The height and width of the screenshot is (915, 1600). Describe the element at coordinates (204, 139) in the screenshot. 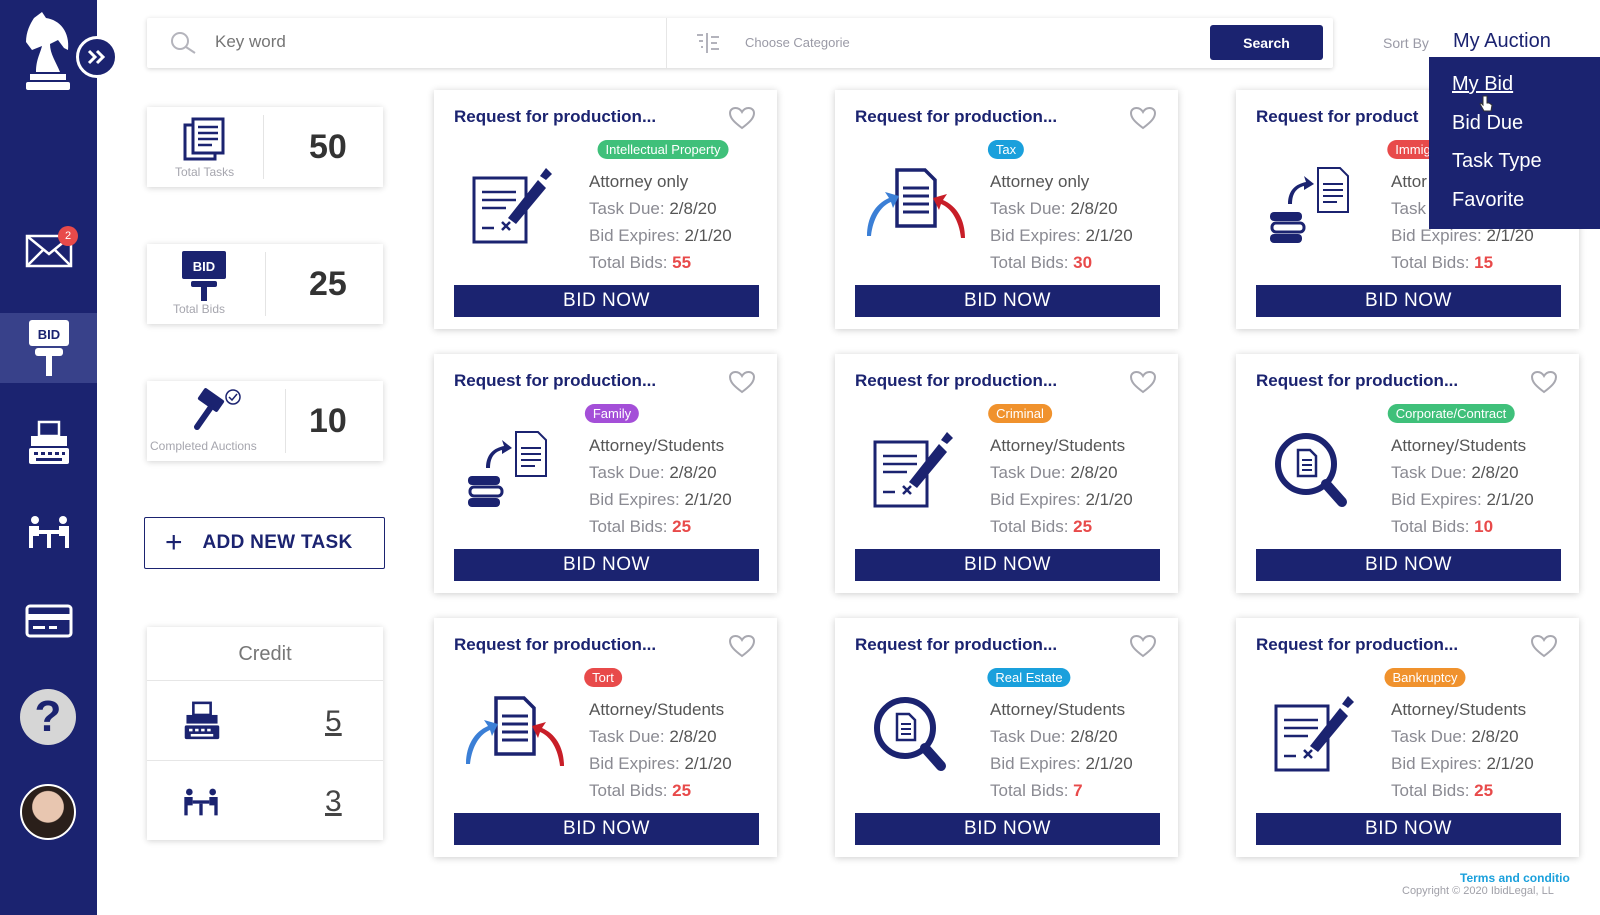

I see `documents-icon` at that location.